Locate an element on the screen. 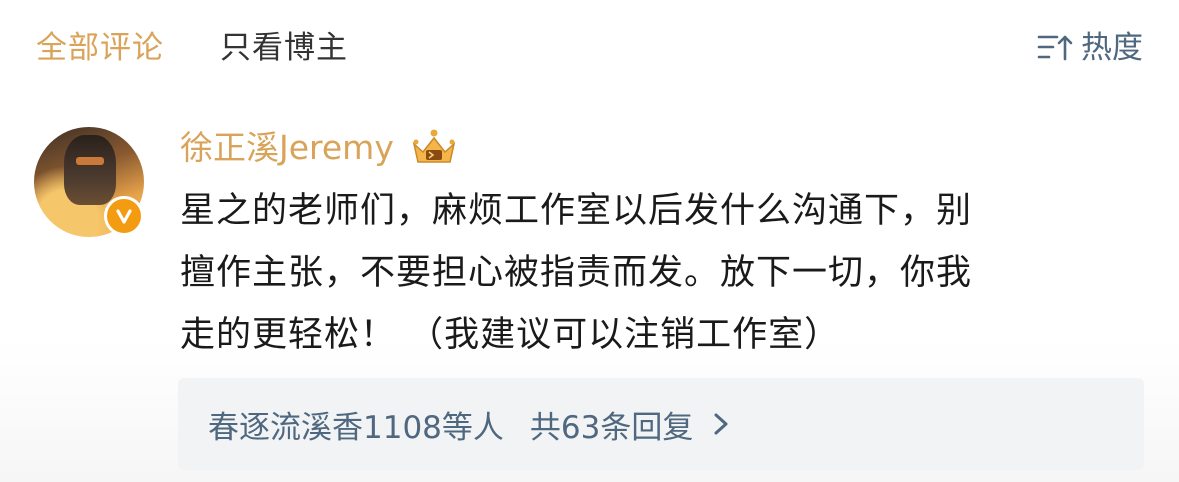 The image size is (1179, 482). comment-line: 走的更轻松！ （我建议可以注销工作室） is located at coordinates (510, 335).